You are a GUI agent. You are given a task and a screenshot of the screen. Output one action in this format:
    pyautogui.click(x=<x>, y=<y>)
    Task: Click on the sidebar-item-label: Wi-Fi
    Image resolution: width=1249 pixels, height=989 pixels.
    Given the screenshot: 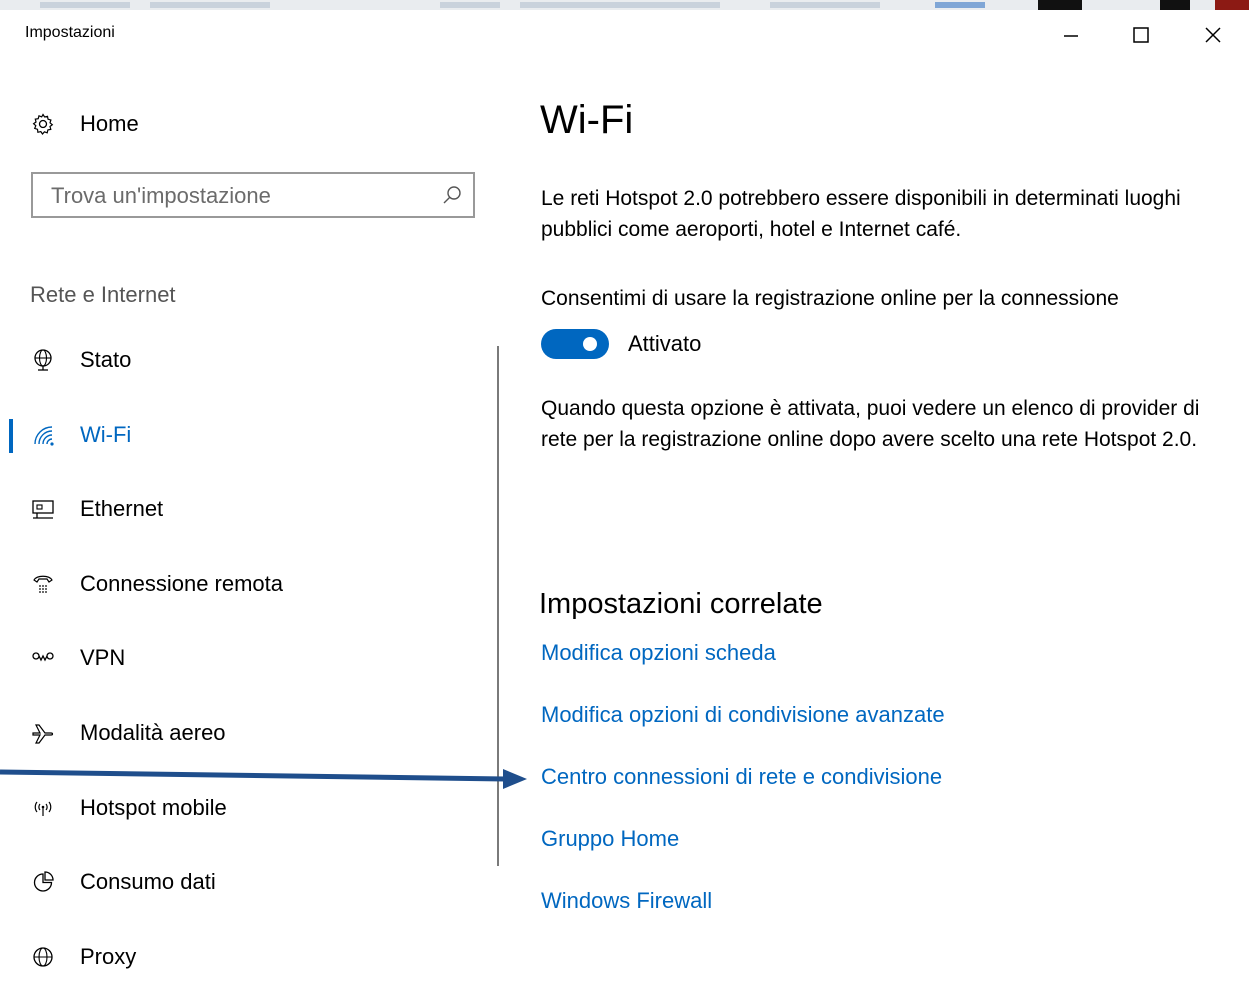 What is the action you would take?
    pyautogui.click(x=106, y=434)
    